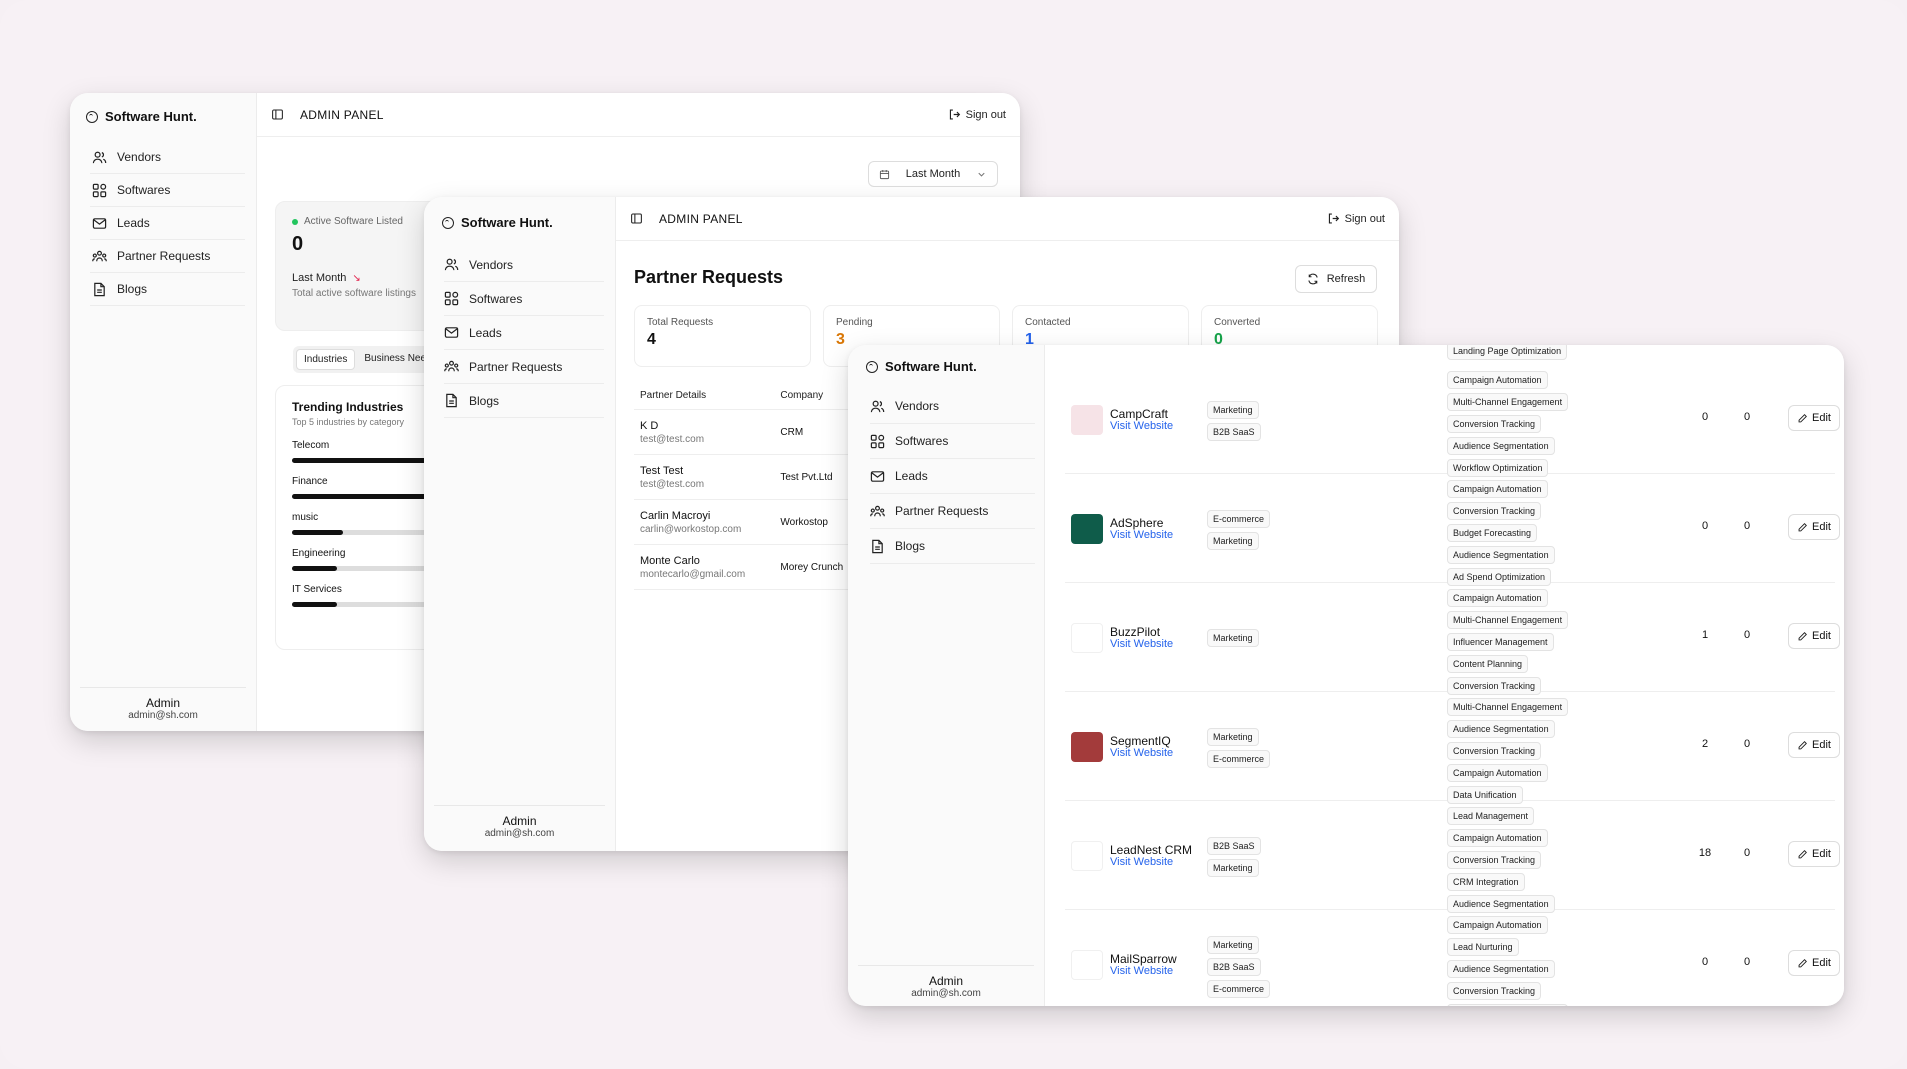 This screenshot has height=1069, width=1907. I want to click on feature-tag: Budget Forecasting, so click(1492, 533).